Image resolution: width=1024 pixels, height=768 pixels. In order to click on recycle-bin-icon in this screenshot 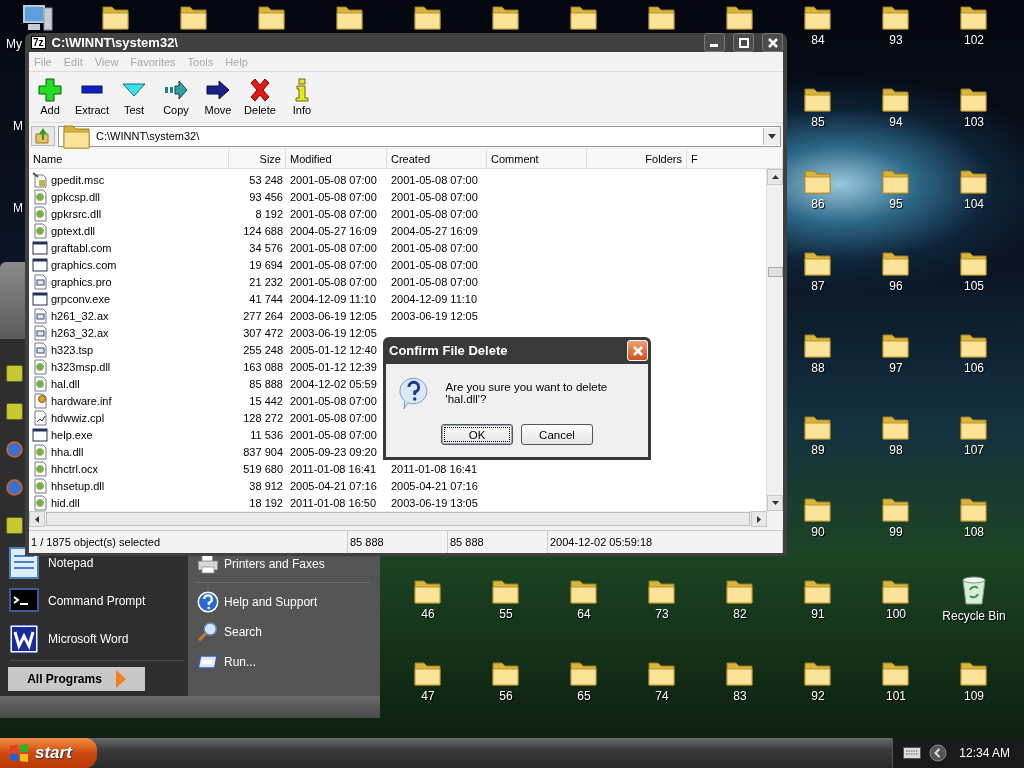, I will do `click(974, 591)`.